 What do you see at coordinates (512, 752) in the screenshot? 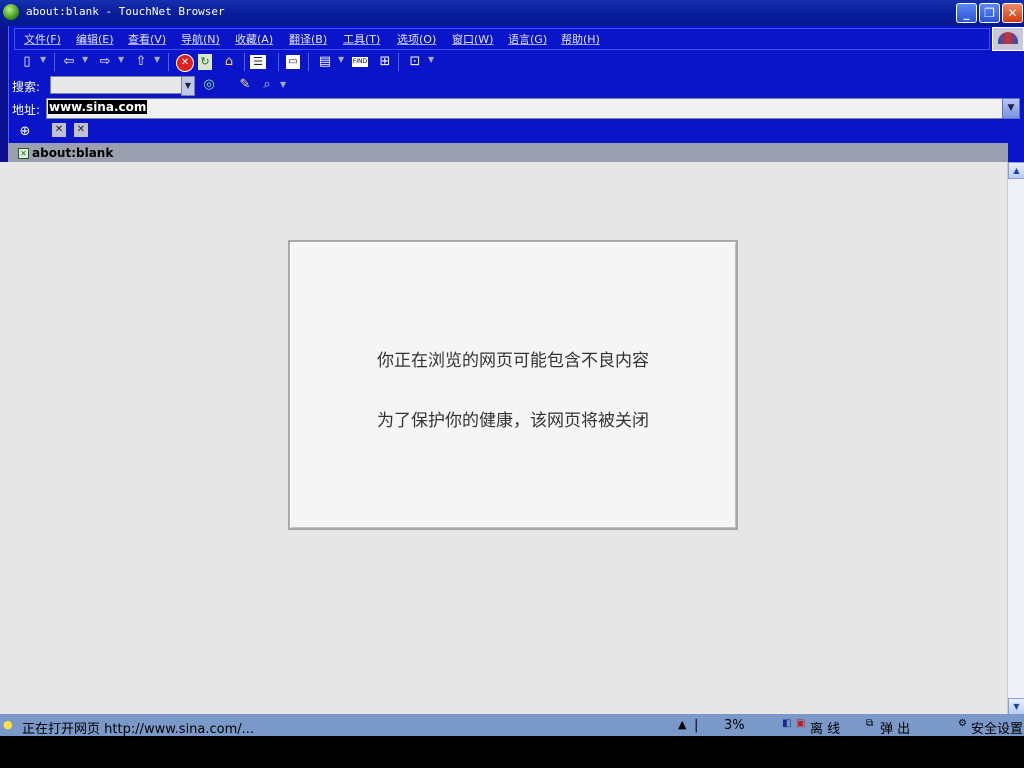
I see `screen-border` at bounding box center [512, 752].